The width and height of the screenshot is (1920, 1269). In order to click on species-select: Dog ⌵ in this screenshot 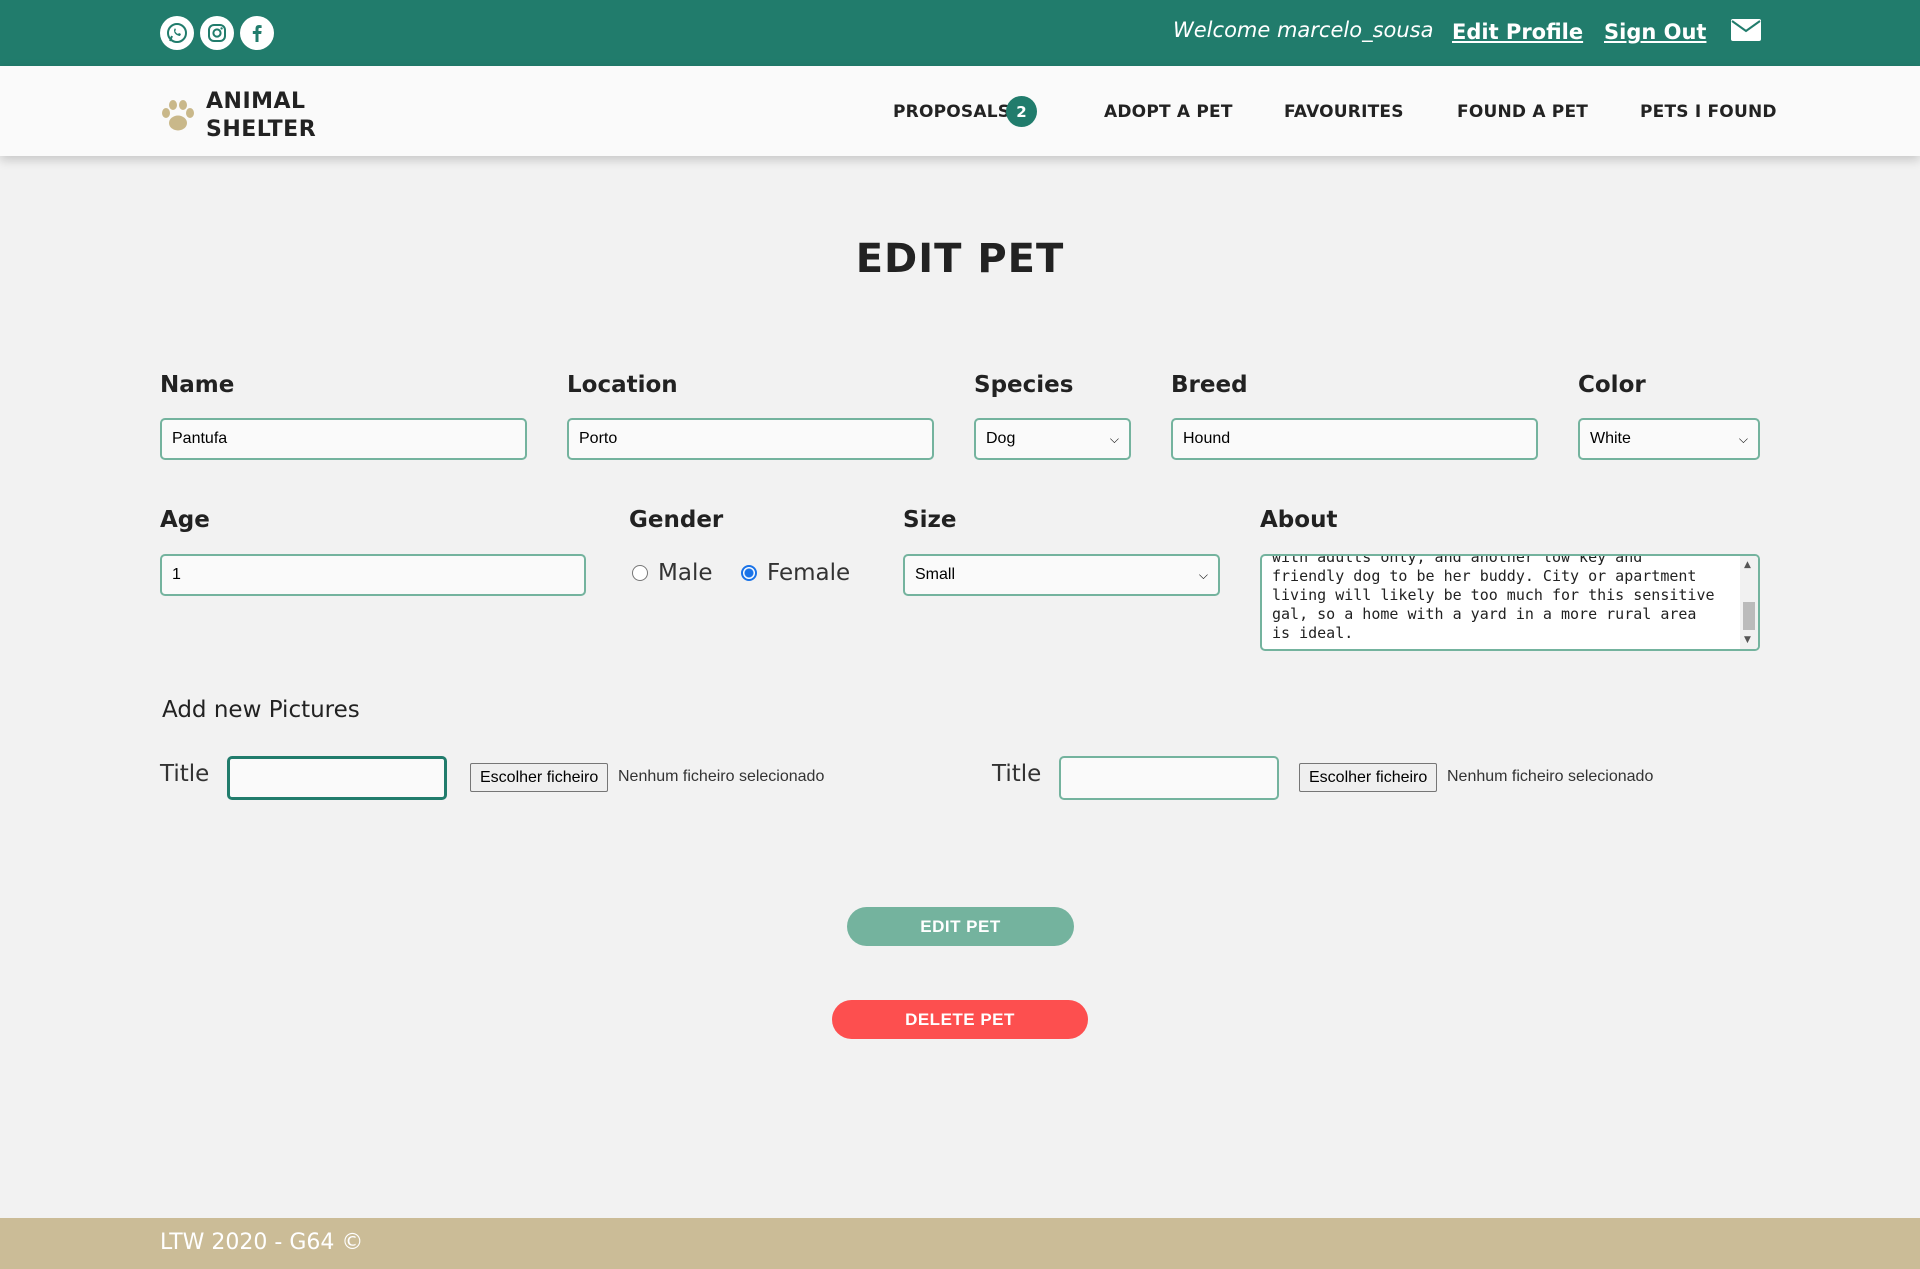, I will do `click(1052, 439)`.